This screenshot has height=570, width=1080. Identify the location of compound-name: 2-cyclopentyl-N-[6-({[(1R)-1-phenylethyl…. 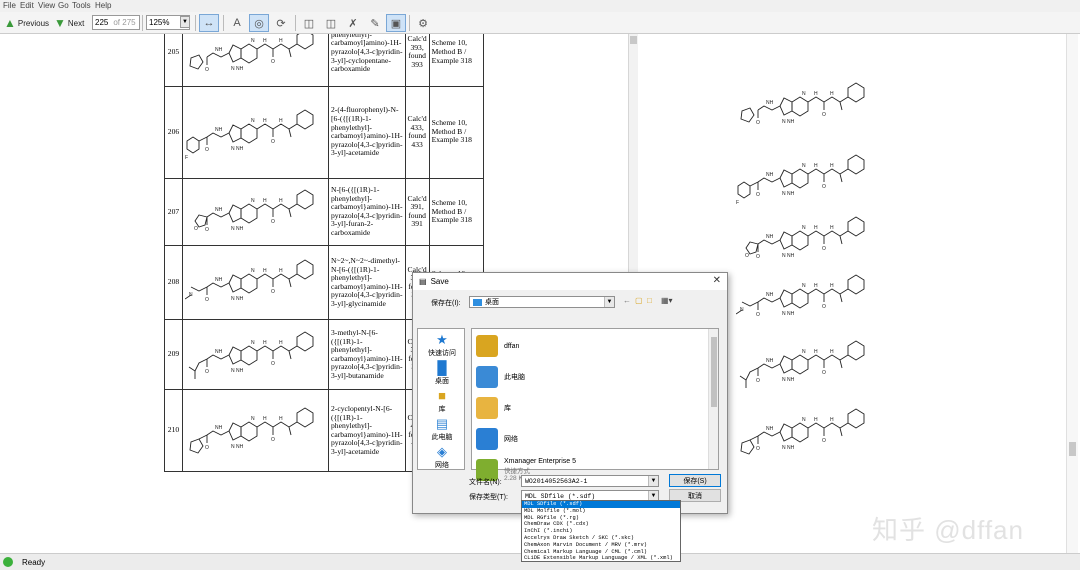
(367, 431).